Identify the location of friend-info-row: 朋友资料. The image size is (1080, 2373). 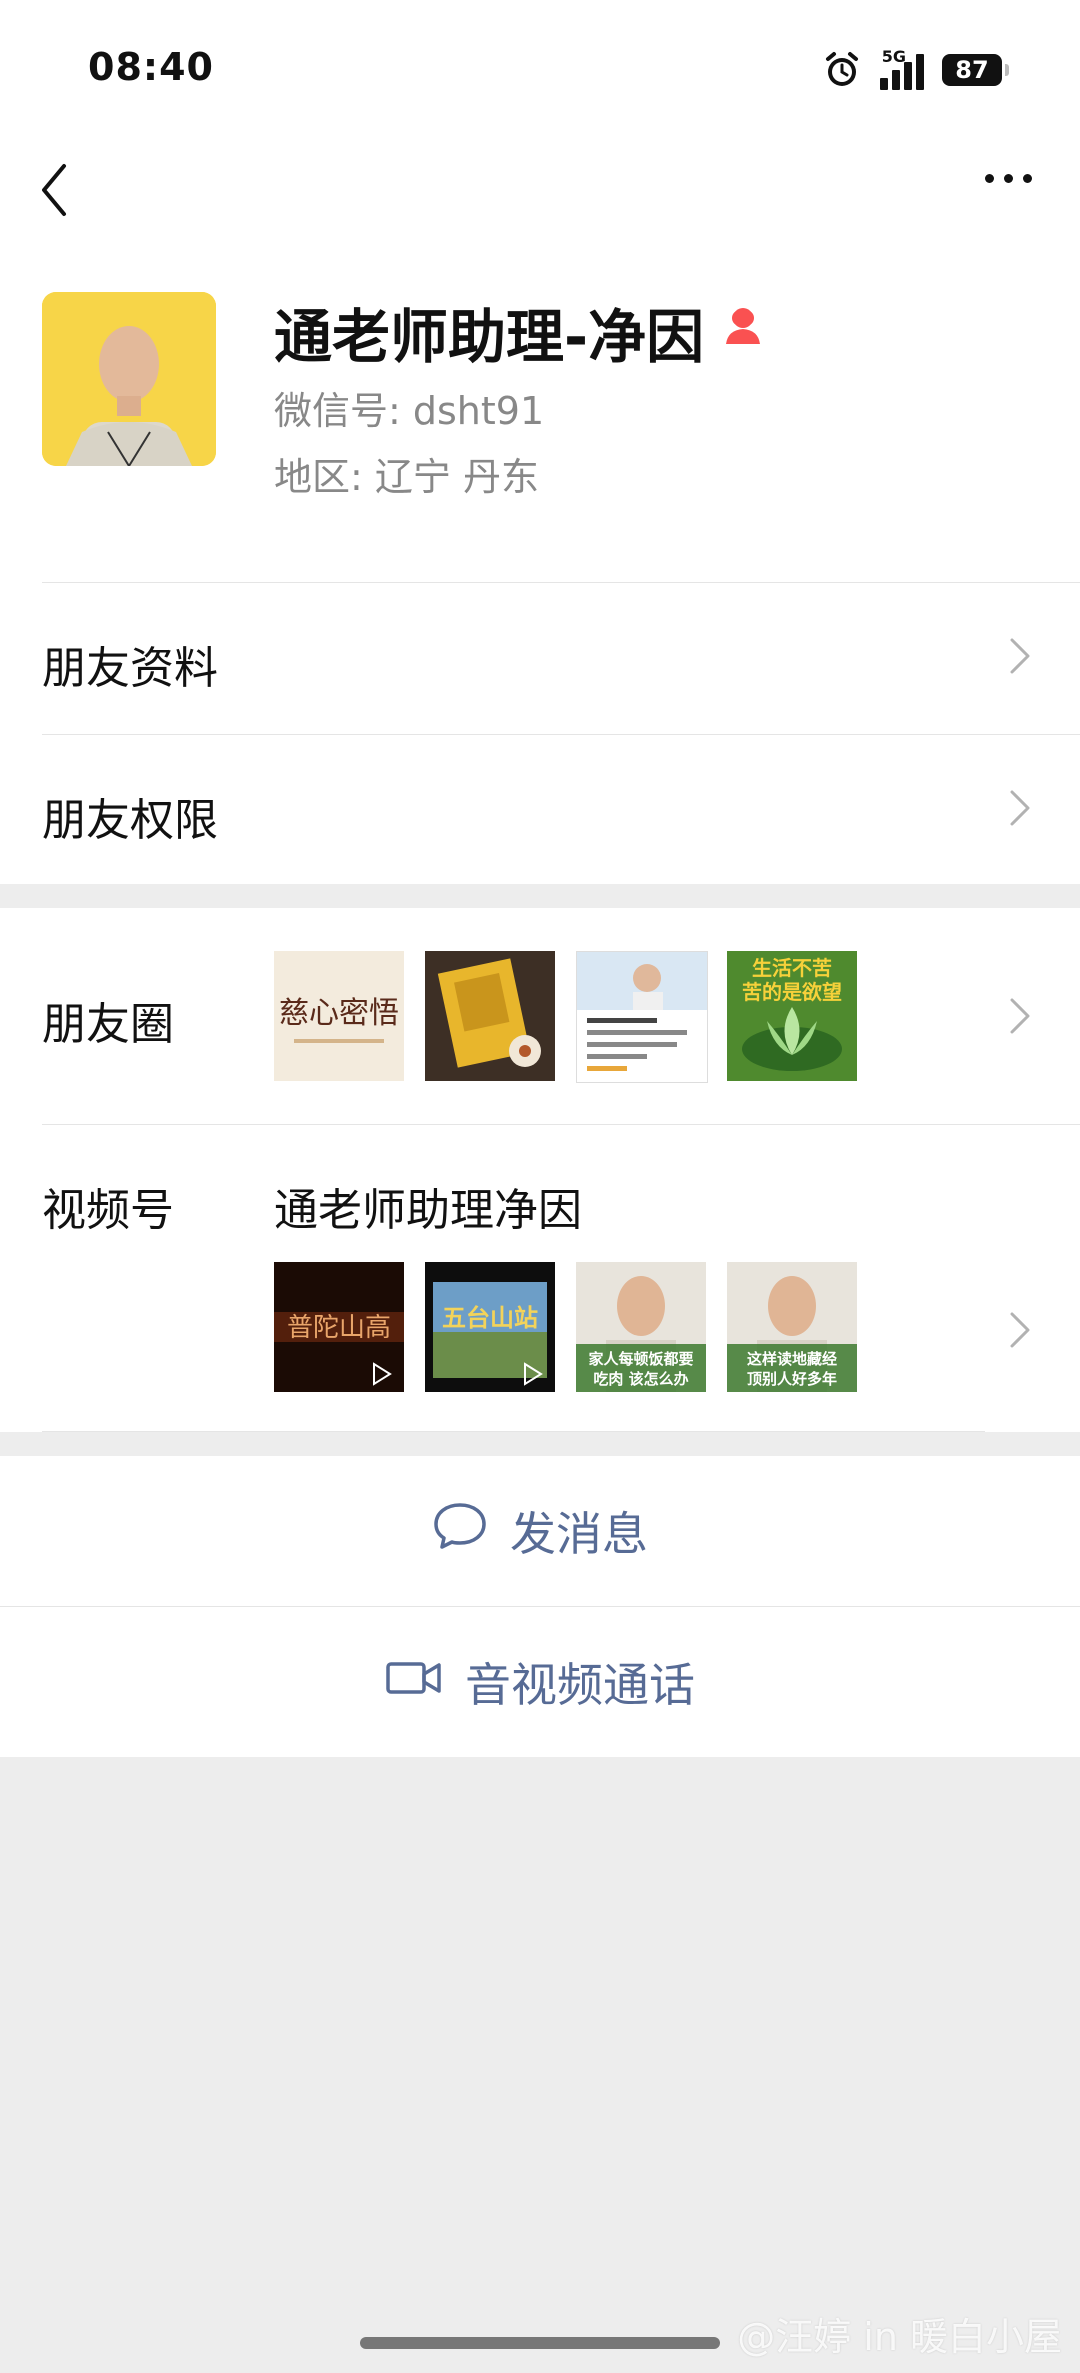
(540, 658).